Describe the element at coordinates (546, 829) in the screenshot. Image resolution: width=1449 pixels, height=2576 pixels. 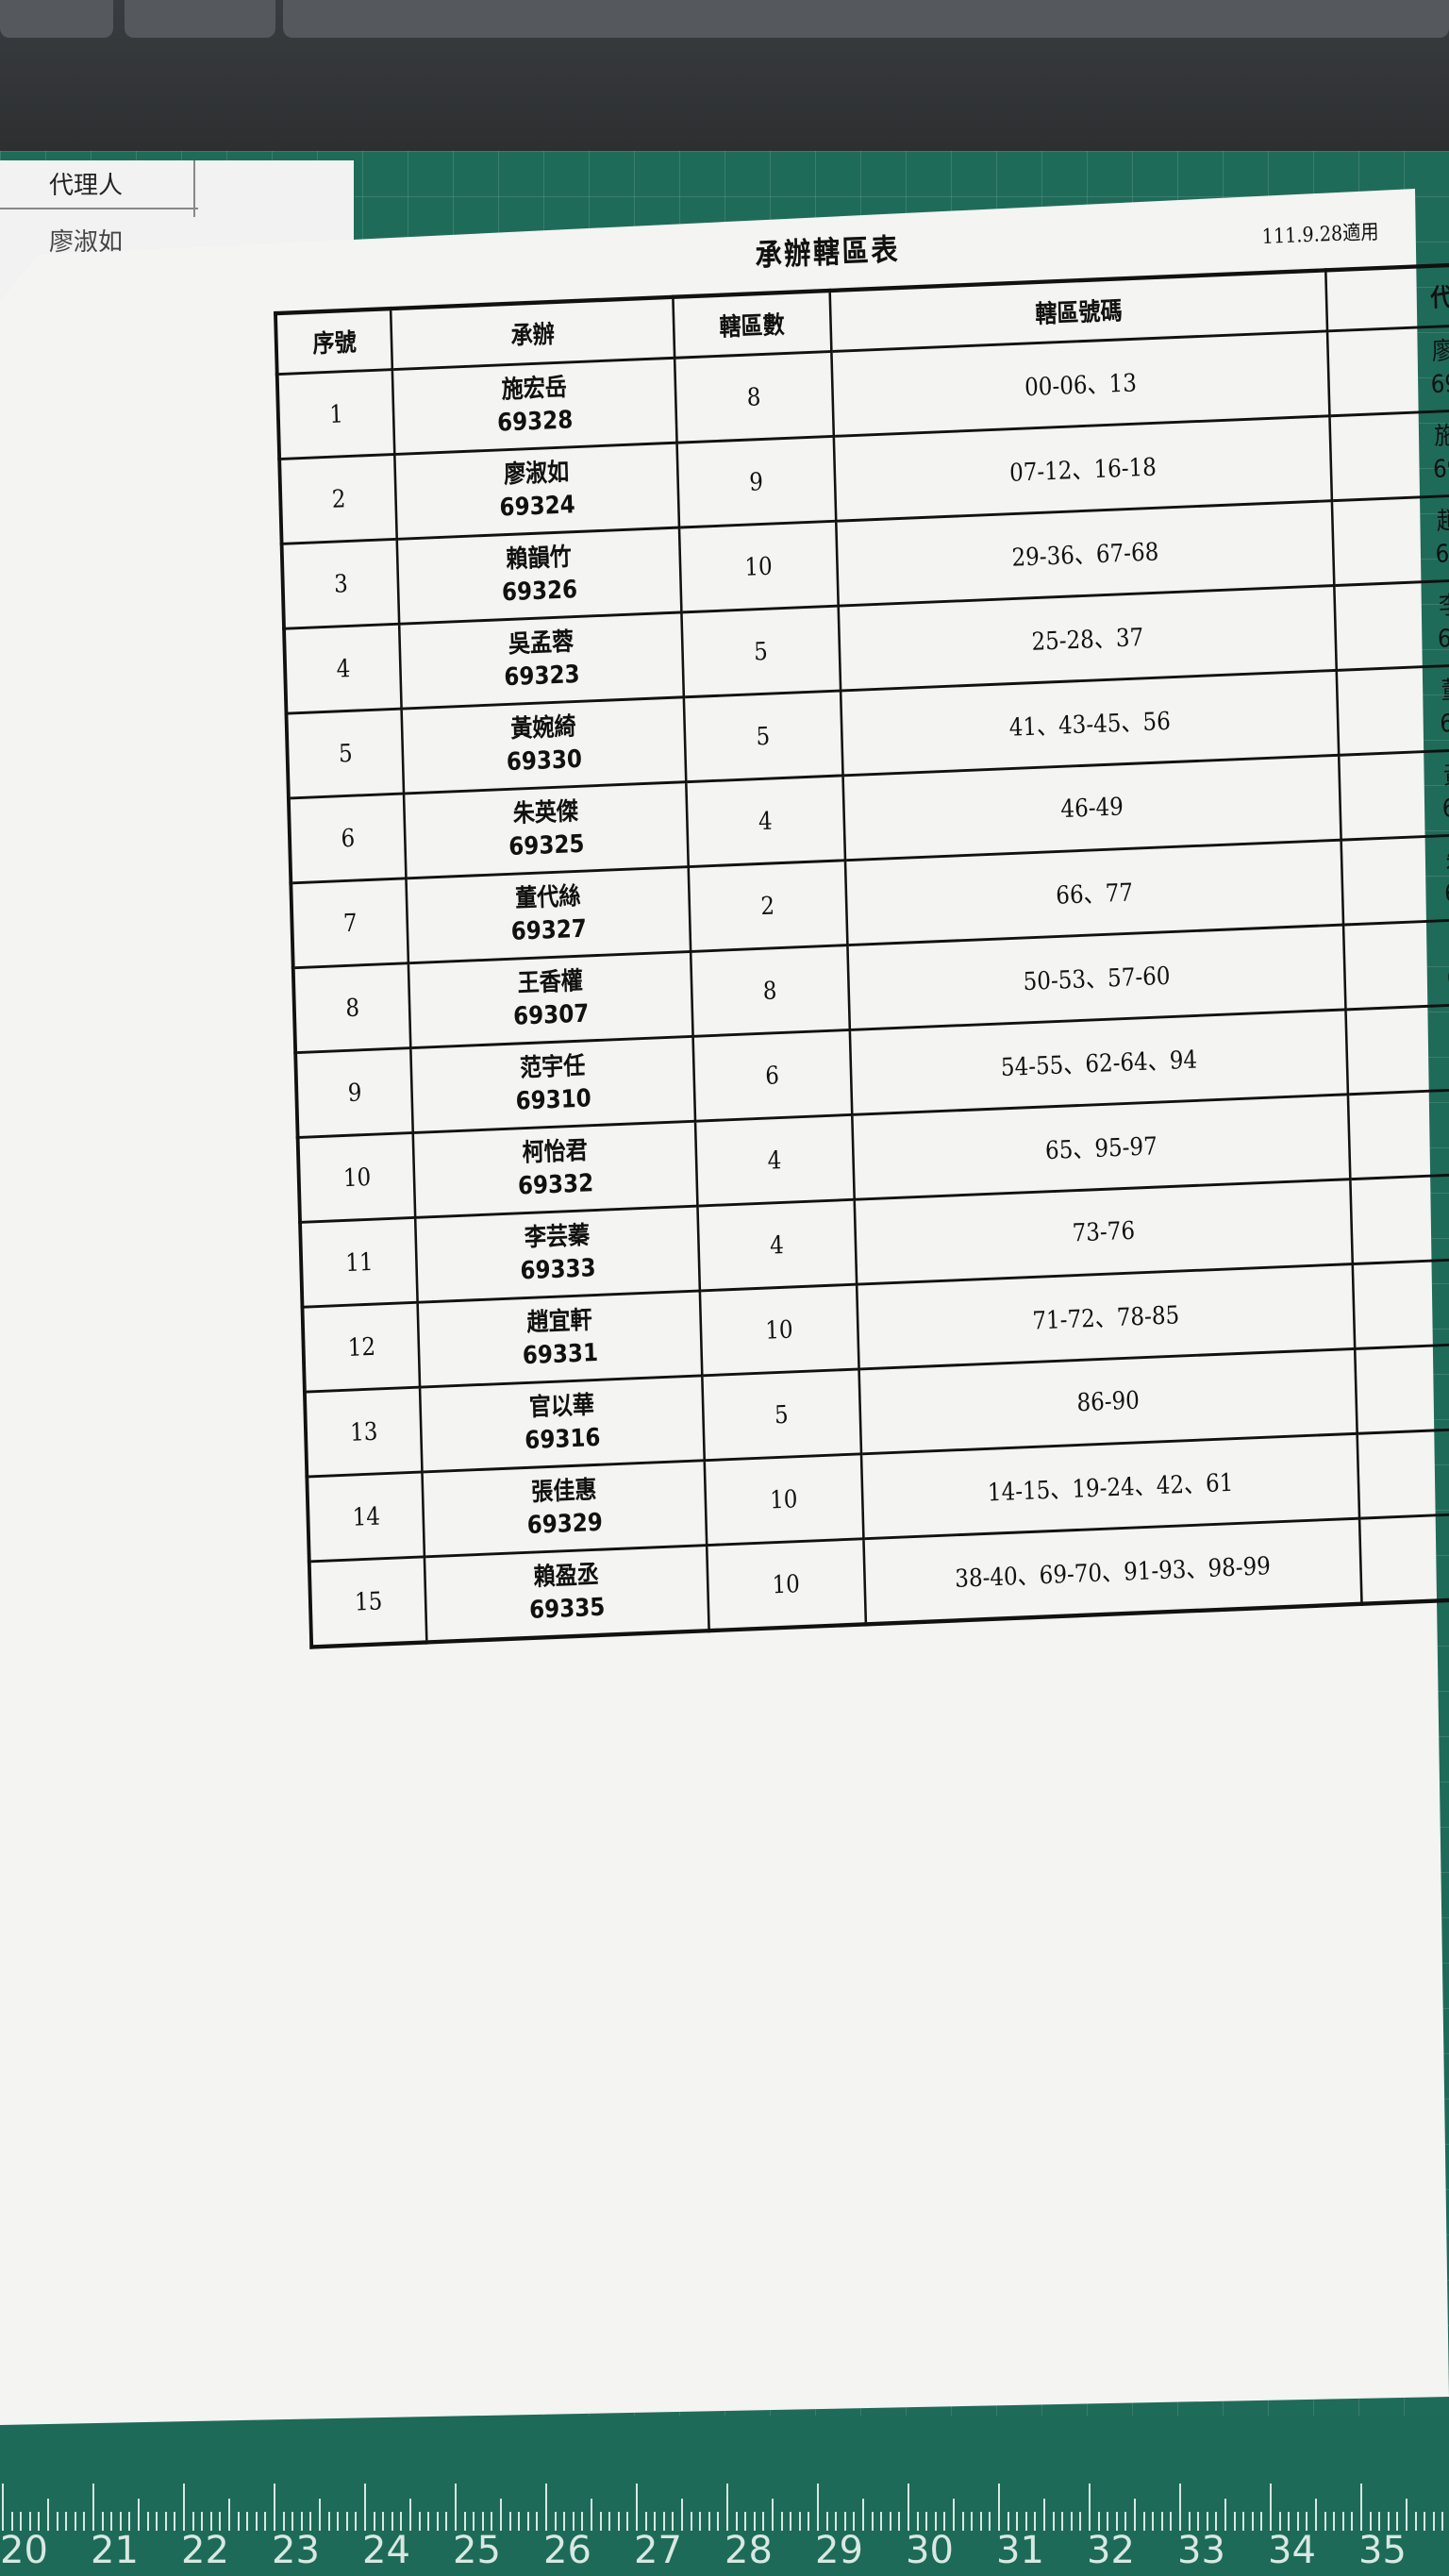
I see `handler-cell: 朱英傑 69325` at that location.